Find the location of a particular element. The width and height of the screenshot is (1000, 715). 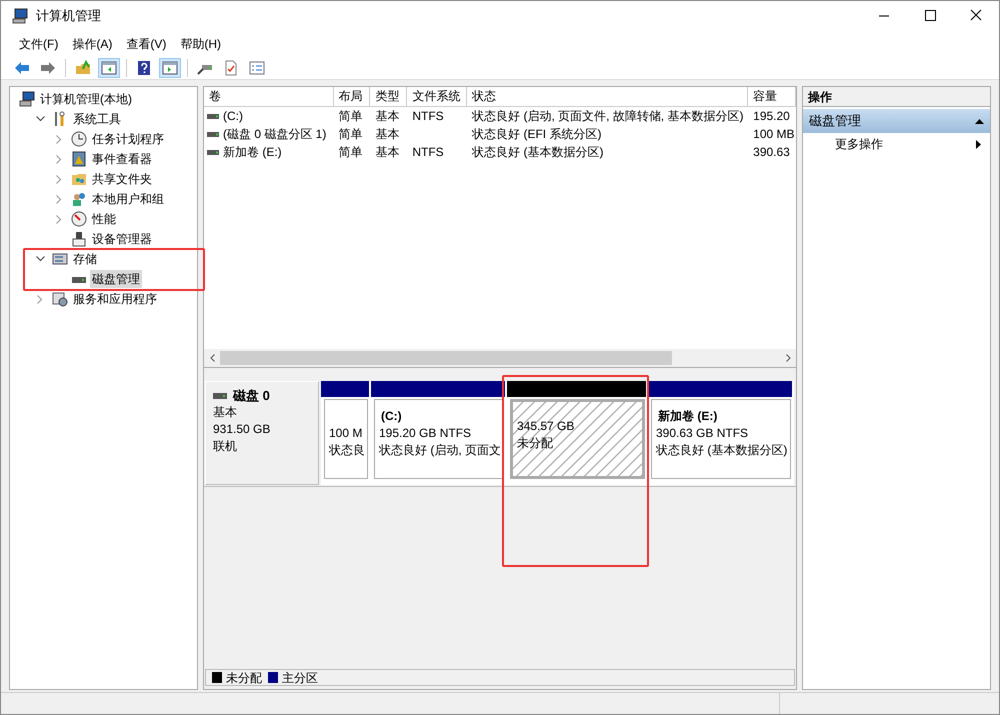

table-cell-text: (磁盘 0 磁盘分区 1) is located at coordinates (274, 134).